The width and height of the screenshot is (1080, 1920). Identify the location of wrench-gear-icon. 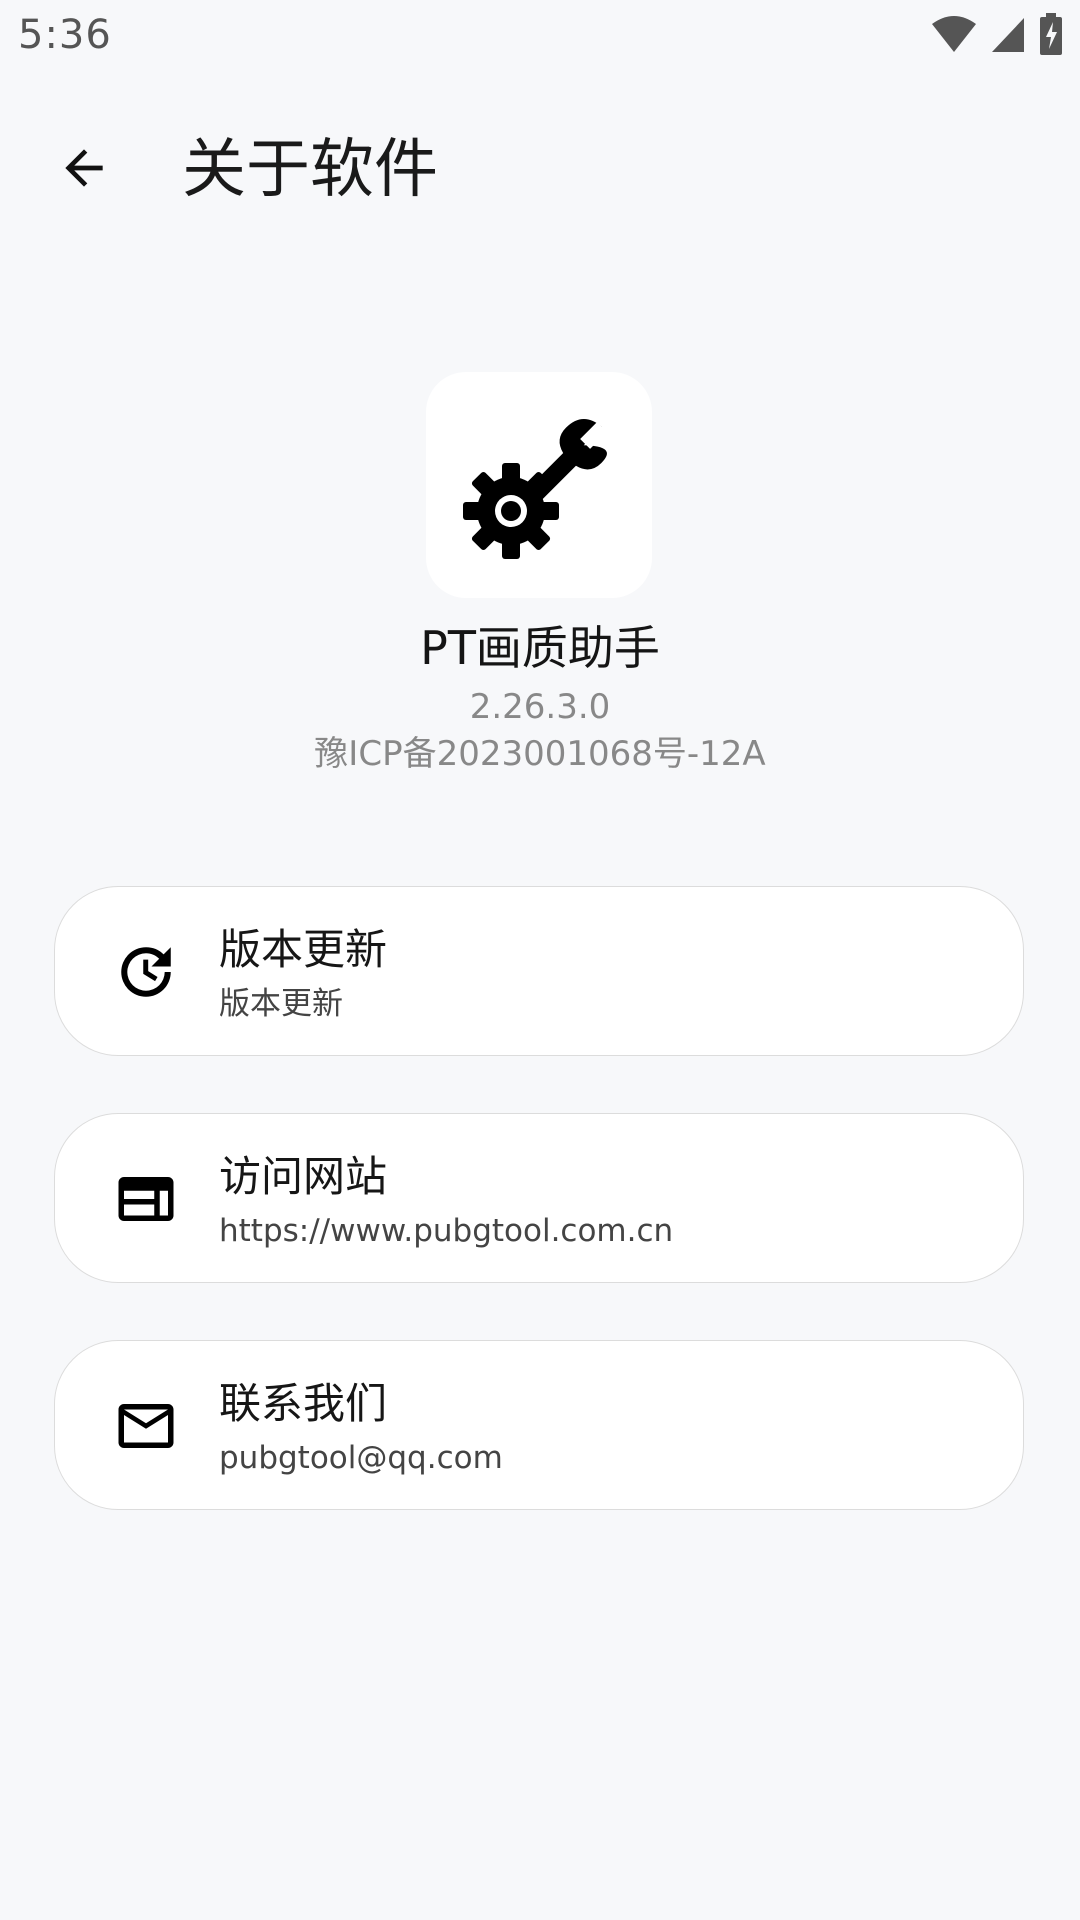
(539, 485).